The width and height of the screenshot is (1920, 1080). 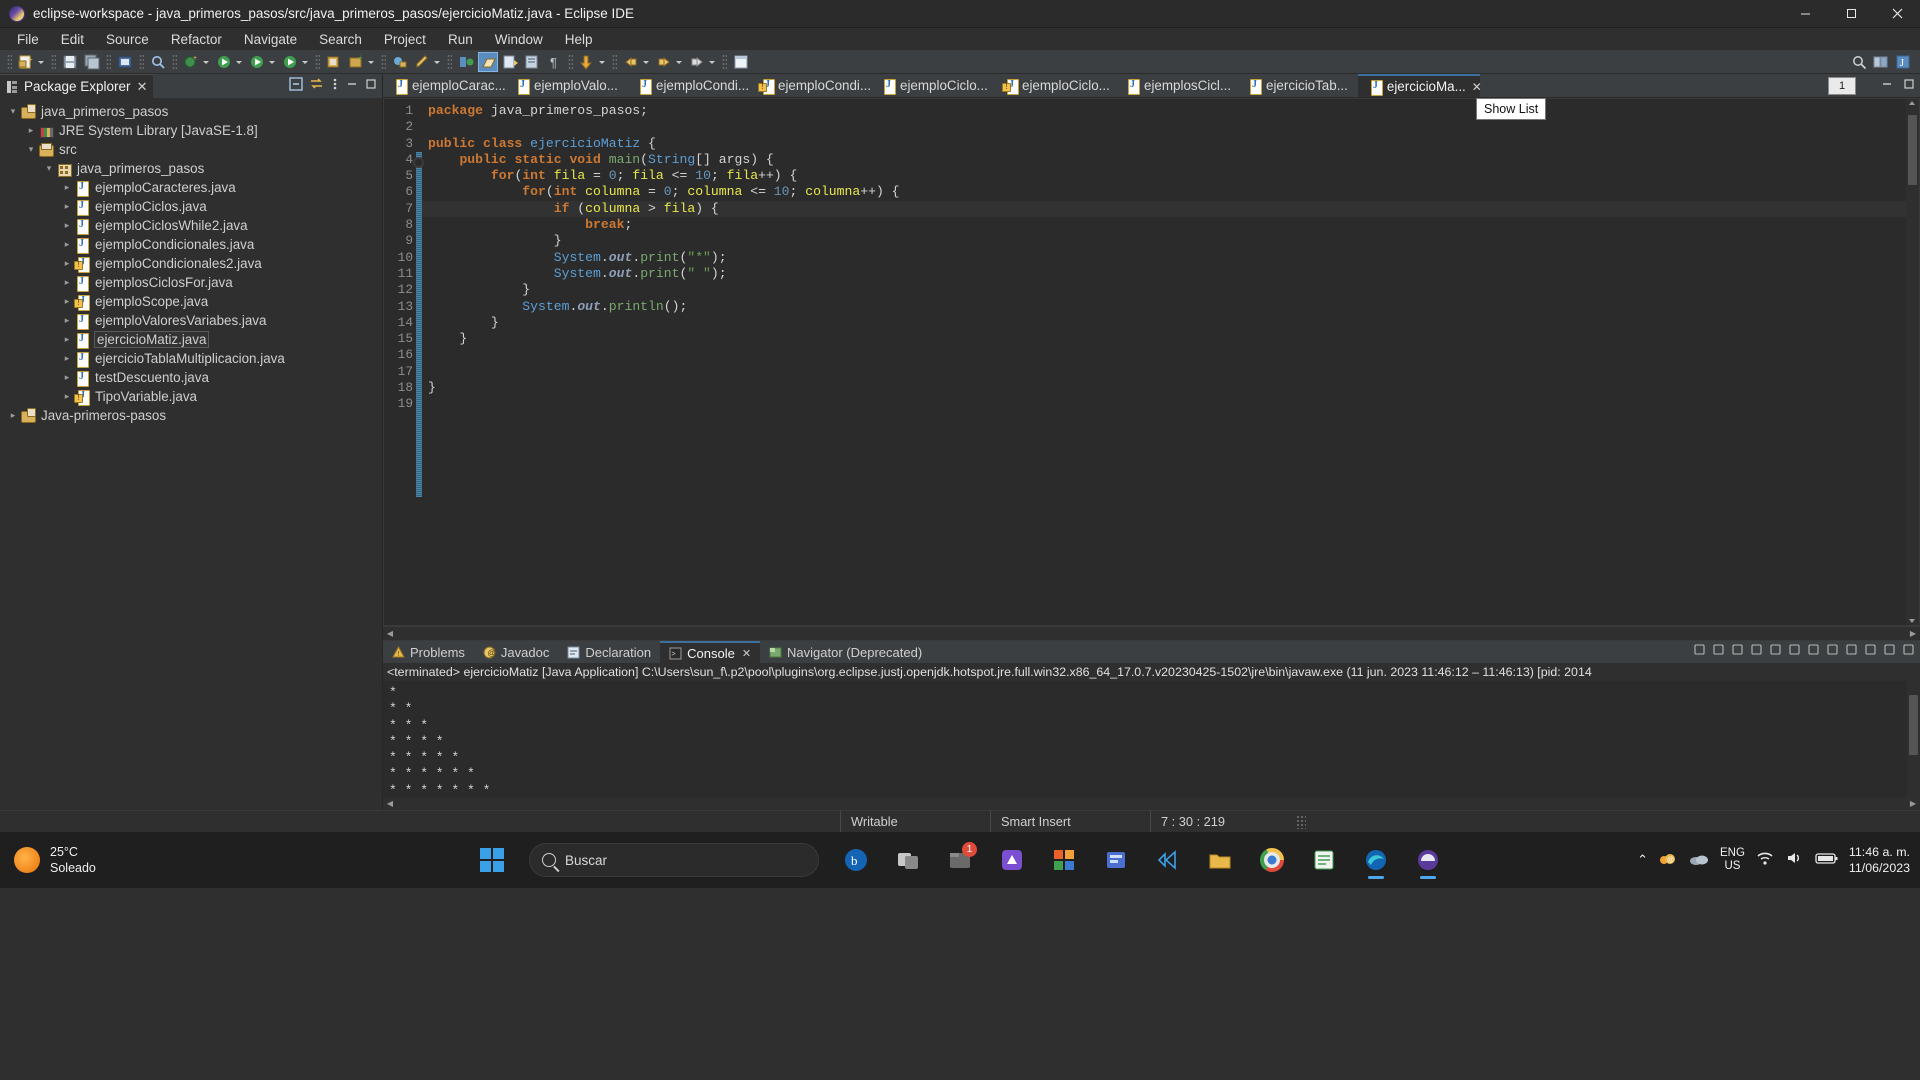 I want to click on remove-all-icon, so click(x=1737, y=652).